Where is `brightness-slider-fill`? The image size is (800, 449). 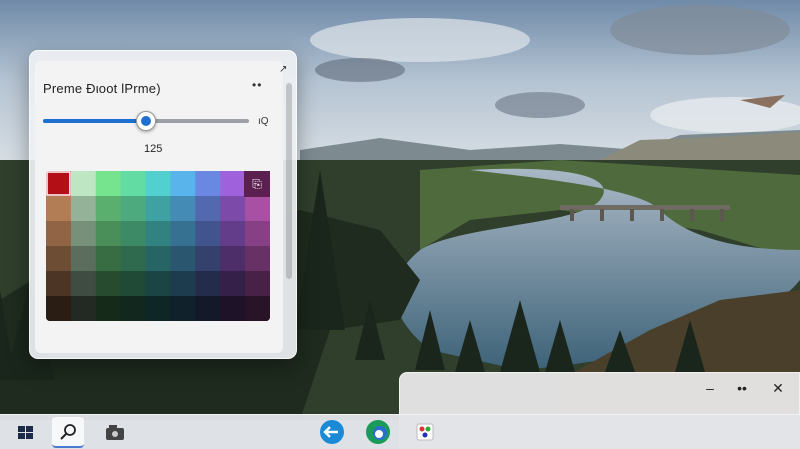
brightness-slider-fill is located at coordinates (94, 121).